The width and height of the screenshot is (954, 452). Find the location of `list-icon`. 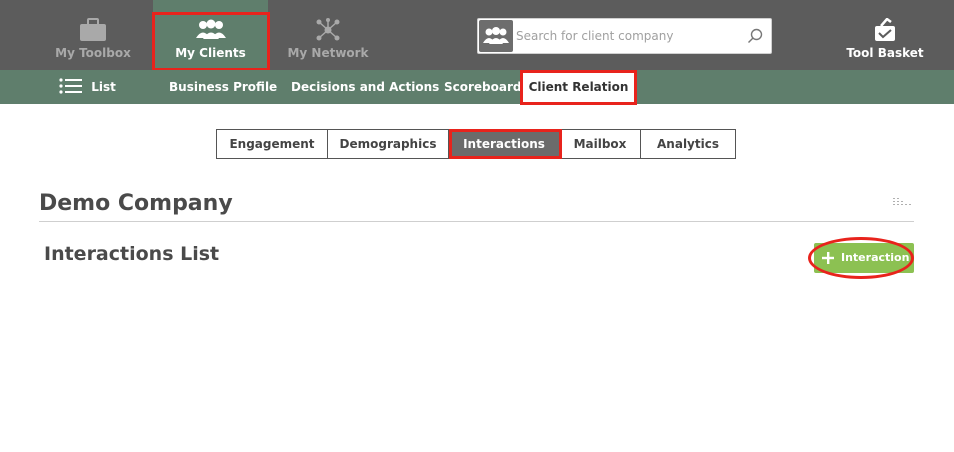

list-icon is located at coordinates (70, 86).